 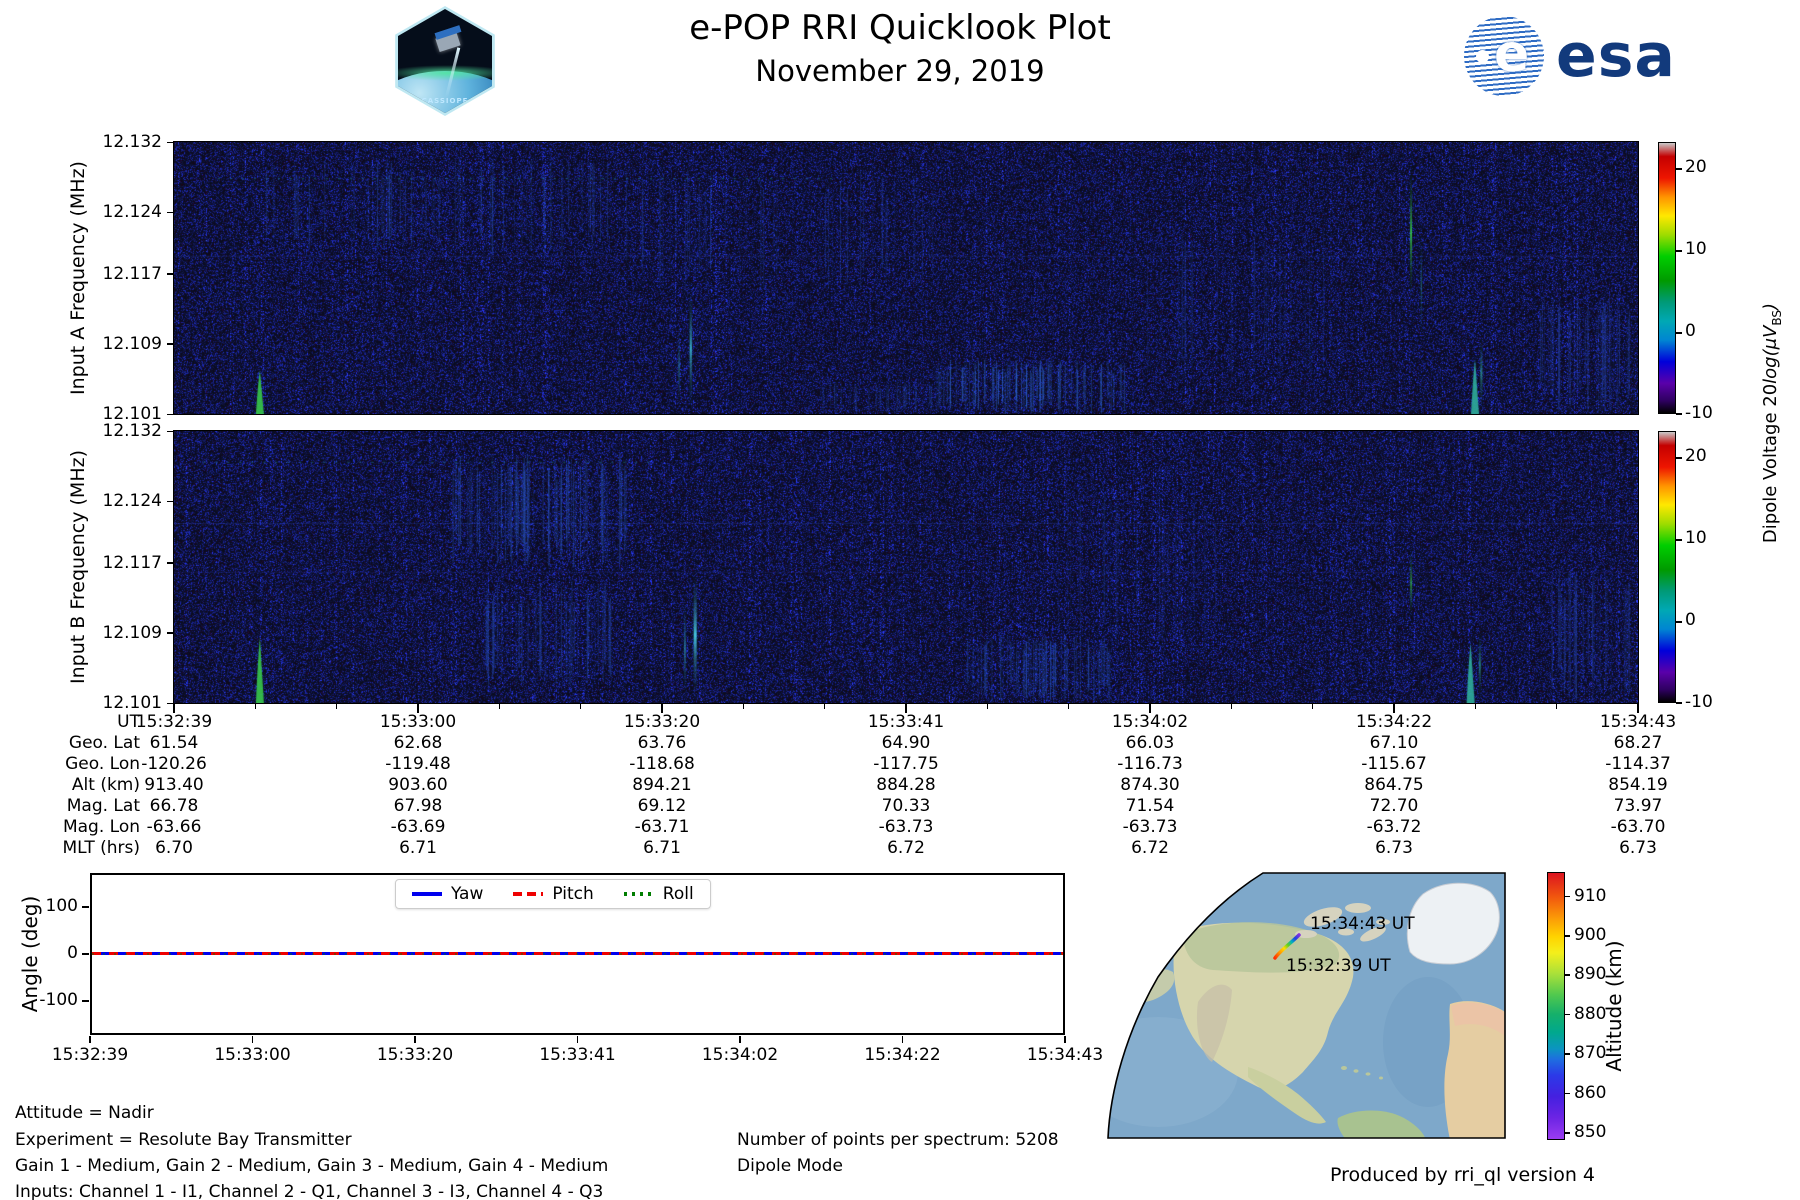 What do you see at coordinates (662, 764) in the screenshot?
I see `table-cell: -118.68` at bounding box center [662, 764].